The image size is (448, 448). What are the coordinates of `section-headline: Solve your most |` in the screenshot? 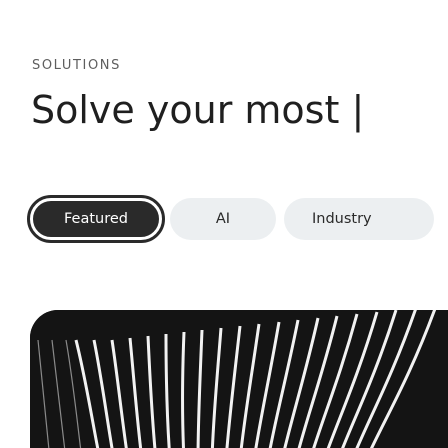 It's located at (198, 110).